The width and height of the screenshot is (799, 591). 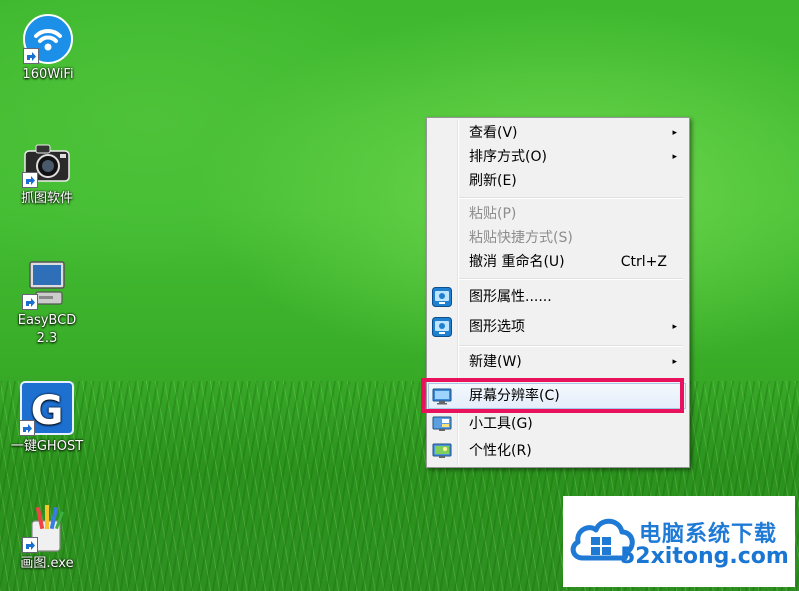 What do you see at coordinates (557, 424) in the screenshot?
I see `menu-item-gadgets: 小工具(G)` at bounding box center [557, 424].